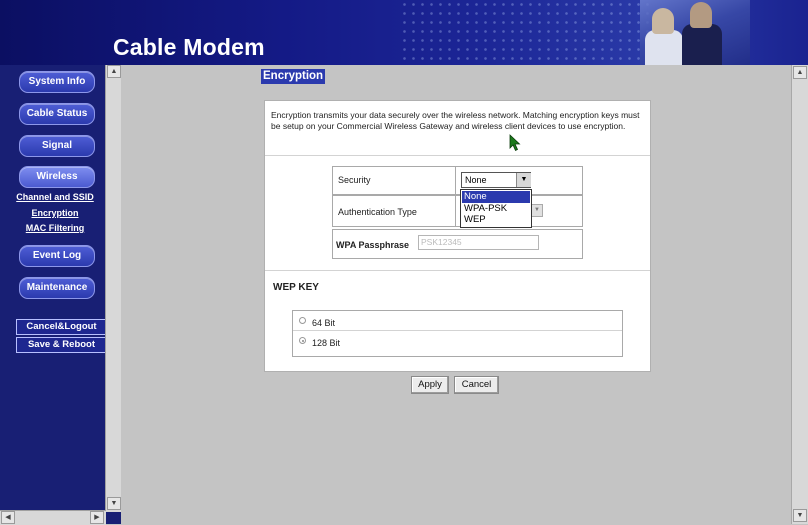 The image size is (808, 525). What do you see at coordinates (55, 213) in the screenshot?
I see `sidebar-sublink-encryption: Encryption` at bounding box center [55, 213].